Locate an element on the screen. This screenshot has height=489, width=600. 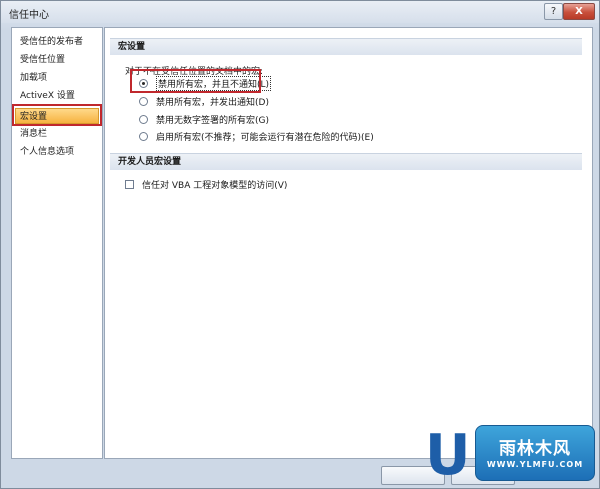
radio-disable-unsigned: 禁用无数字签署的所有宏(G) is located at coordinates (204, 119).